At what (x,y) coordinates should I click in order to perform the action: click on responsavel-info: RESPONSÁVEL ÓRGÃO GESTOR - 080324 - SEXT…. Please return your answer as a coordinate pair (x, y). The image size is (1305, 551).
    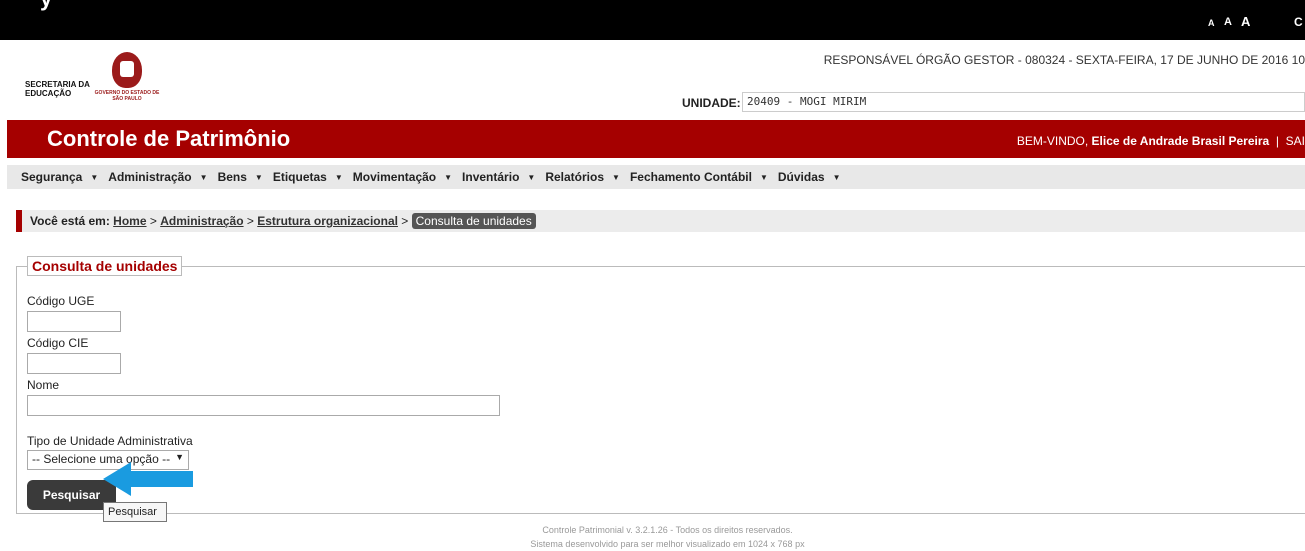
    Looking at the image, I should click on (1064, 60).